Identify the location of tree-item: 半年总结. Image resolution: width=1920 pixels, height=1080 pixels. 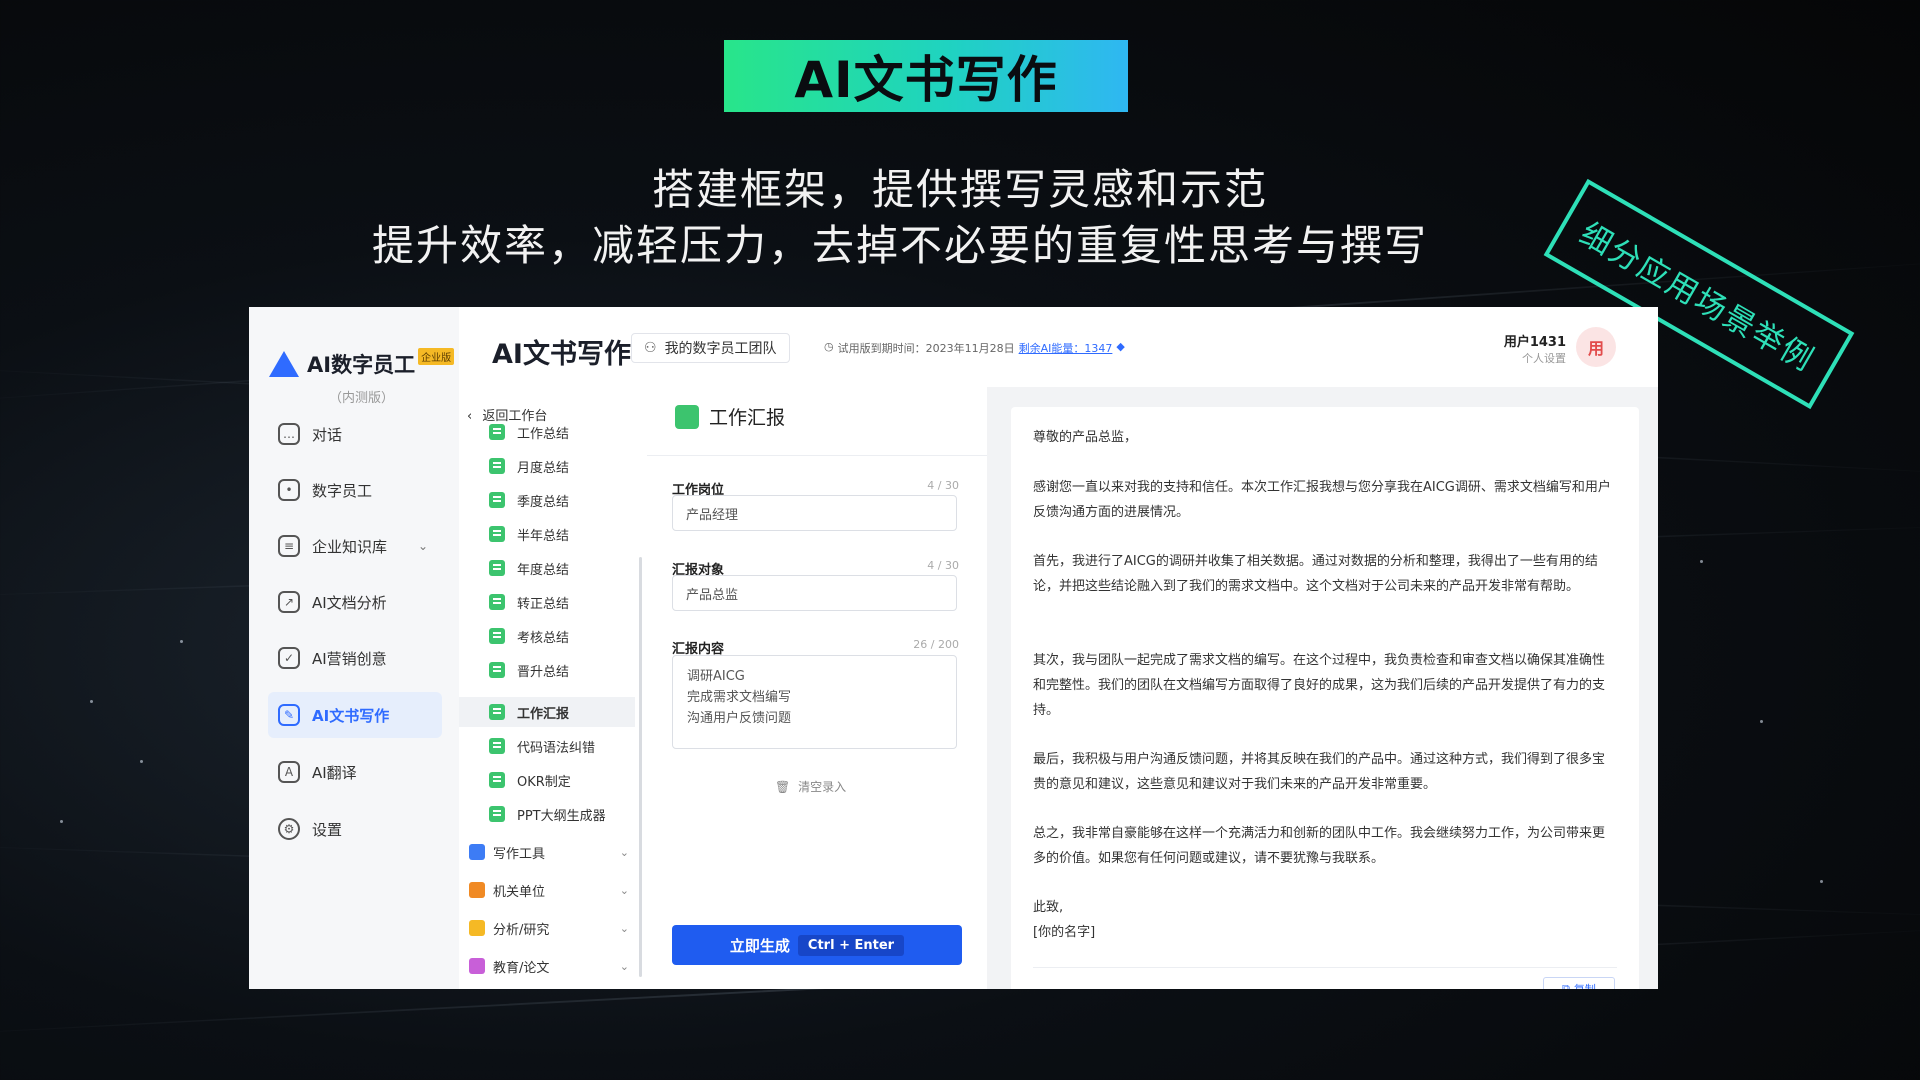
(529, 534).